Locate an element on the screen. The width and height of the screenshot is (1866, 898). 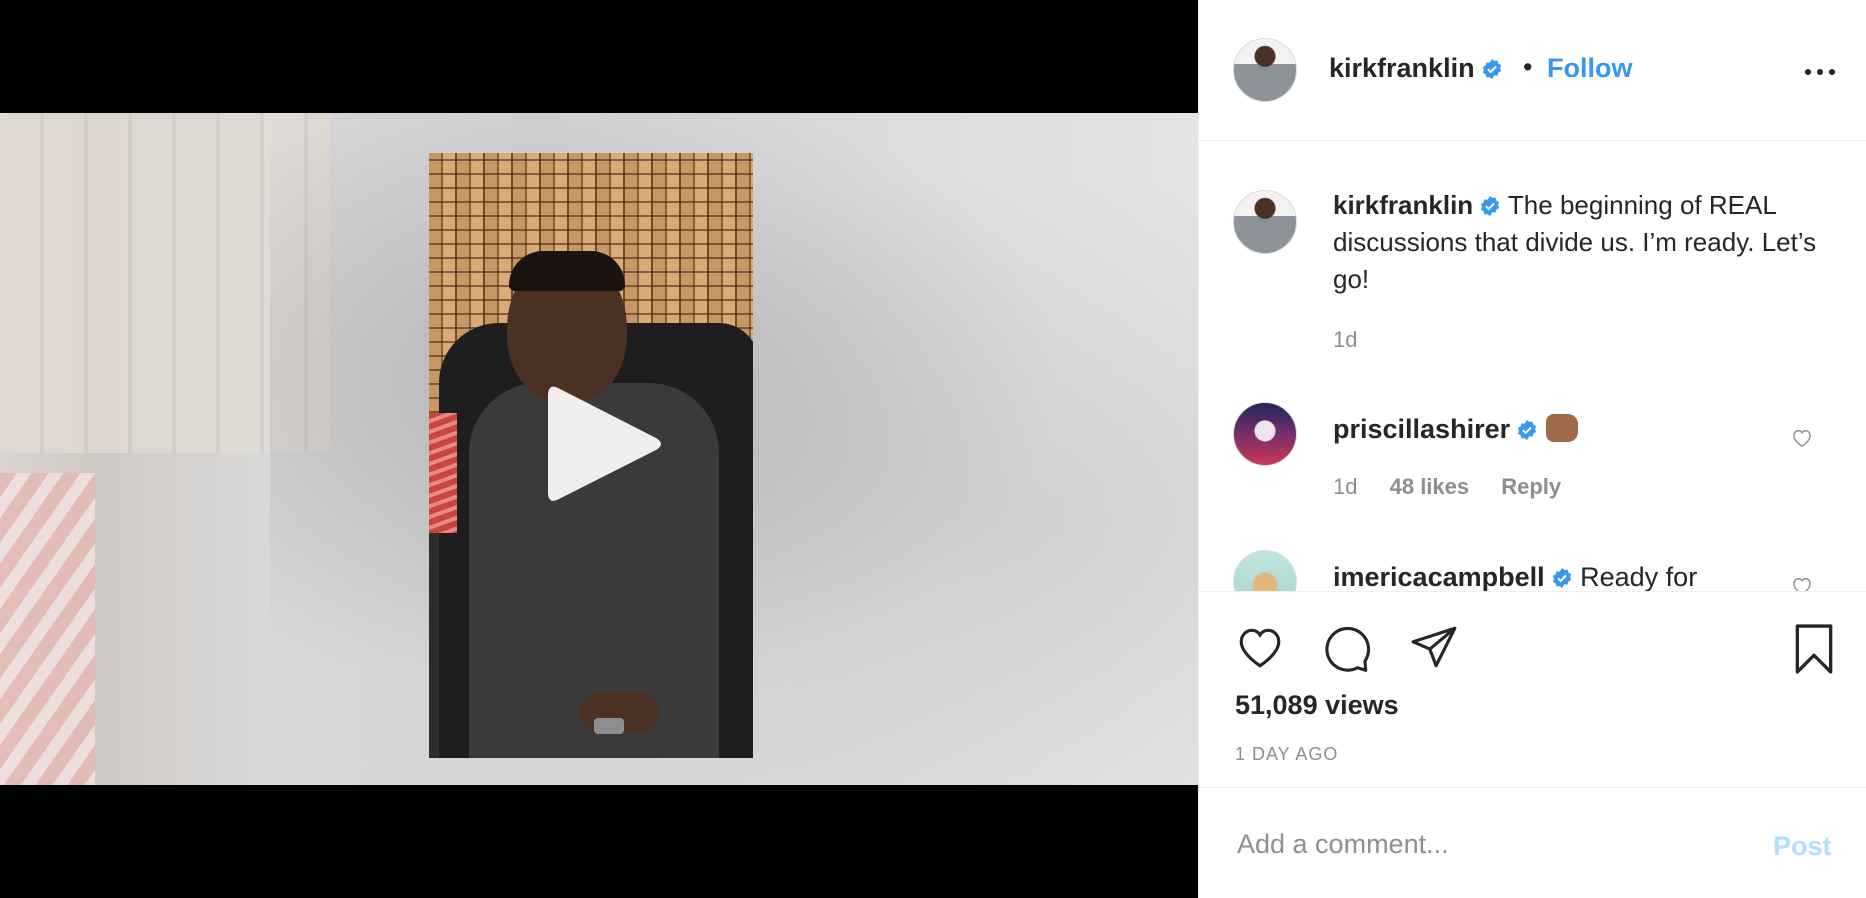
post-comment-button: Post is located at coordinates (1802, 846).